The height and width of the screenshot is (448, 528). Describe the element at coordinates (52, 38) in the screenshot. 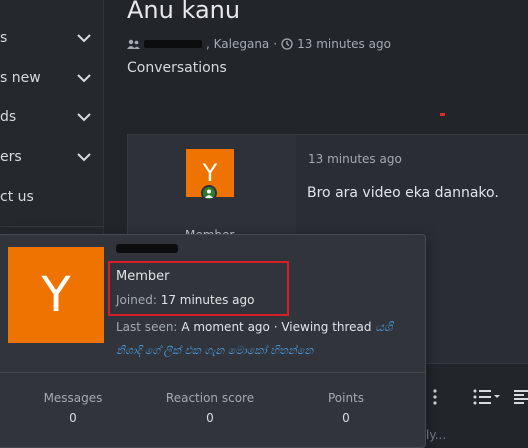

I see `sidebar-item-forums: s` at that location.